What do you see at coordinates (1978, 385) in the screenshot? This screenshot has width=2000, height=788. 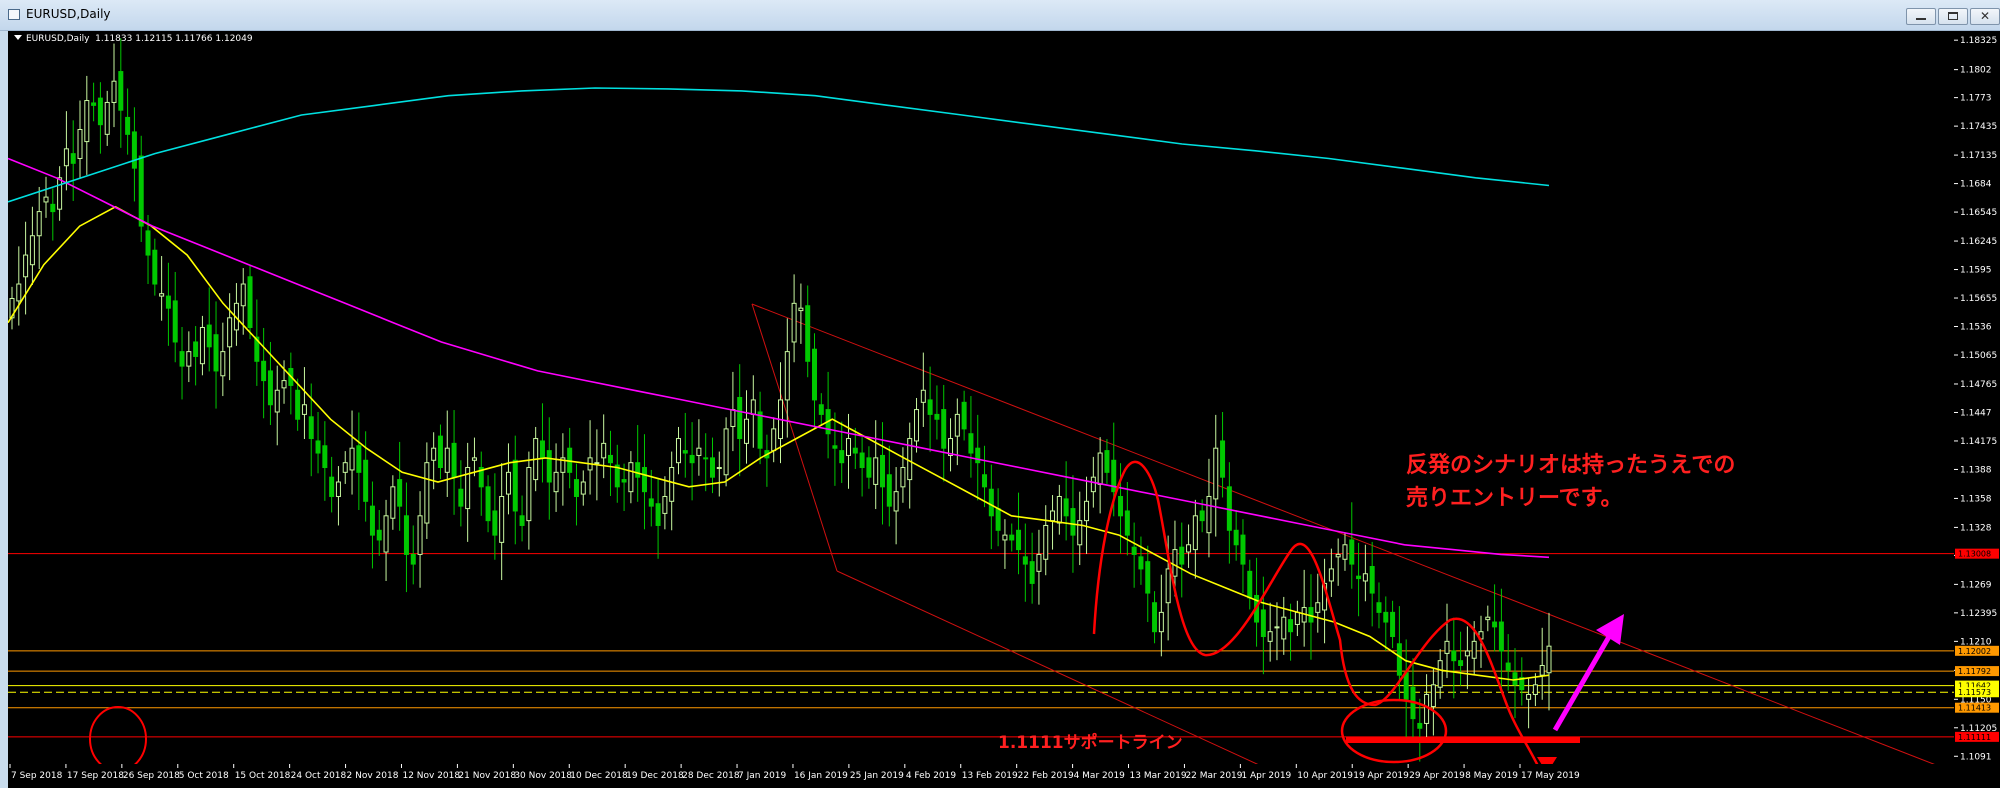 I see `price-tick-label: 1.14765` at bounding box center [1978, 385].